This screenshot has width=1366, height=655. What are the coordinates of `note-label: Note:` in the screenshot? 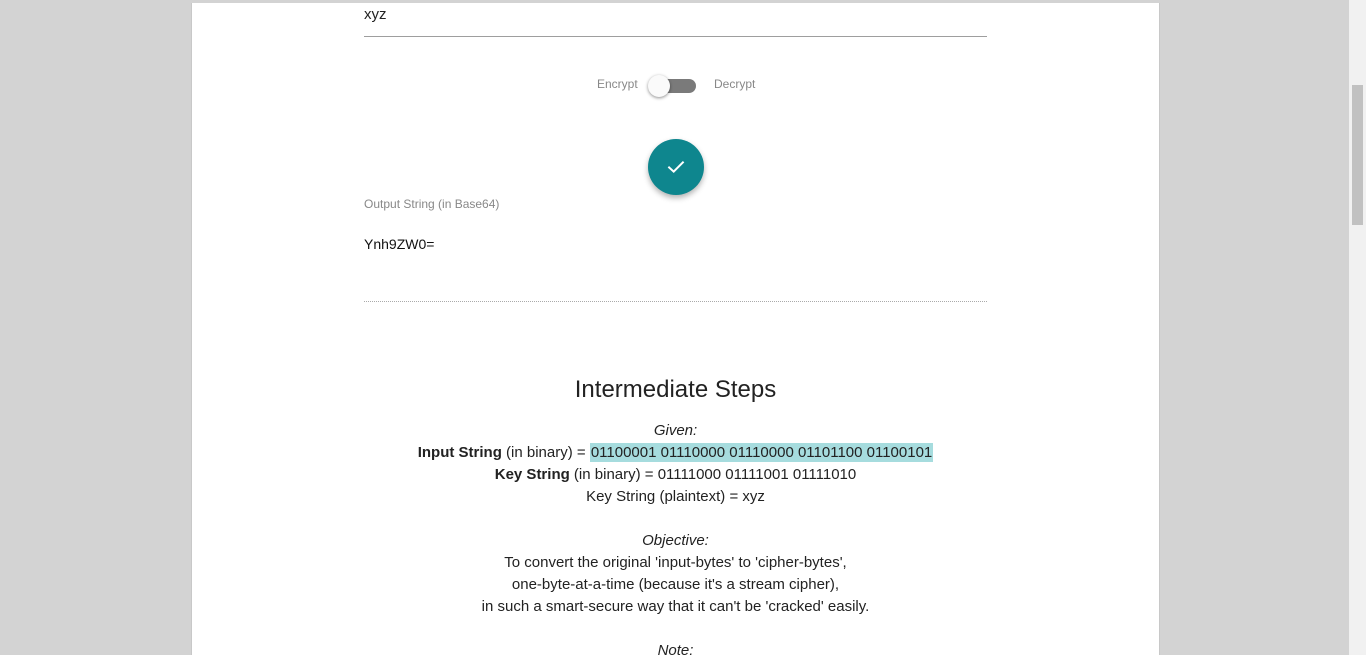 It's located at (675, 648).